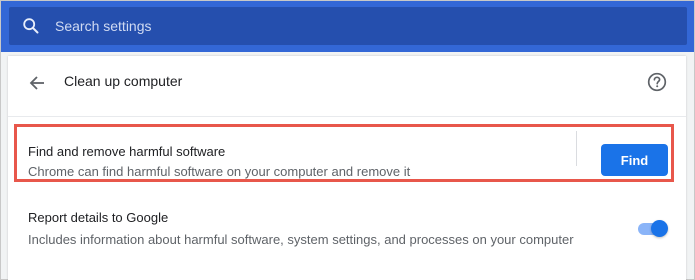  Describe the element at coordinates (123, 81) in the screenshot. I see `page-title: Clean up computer` at that location.